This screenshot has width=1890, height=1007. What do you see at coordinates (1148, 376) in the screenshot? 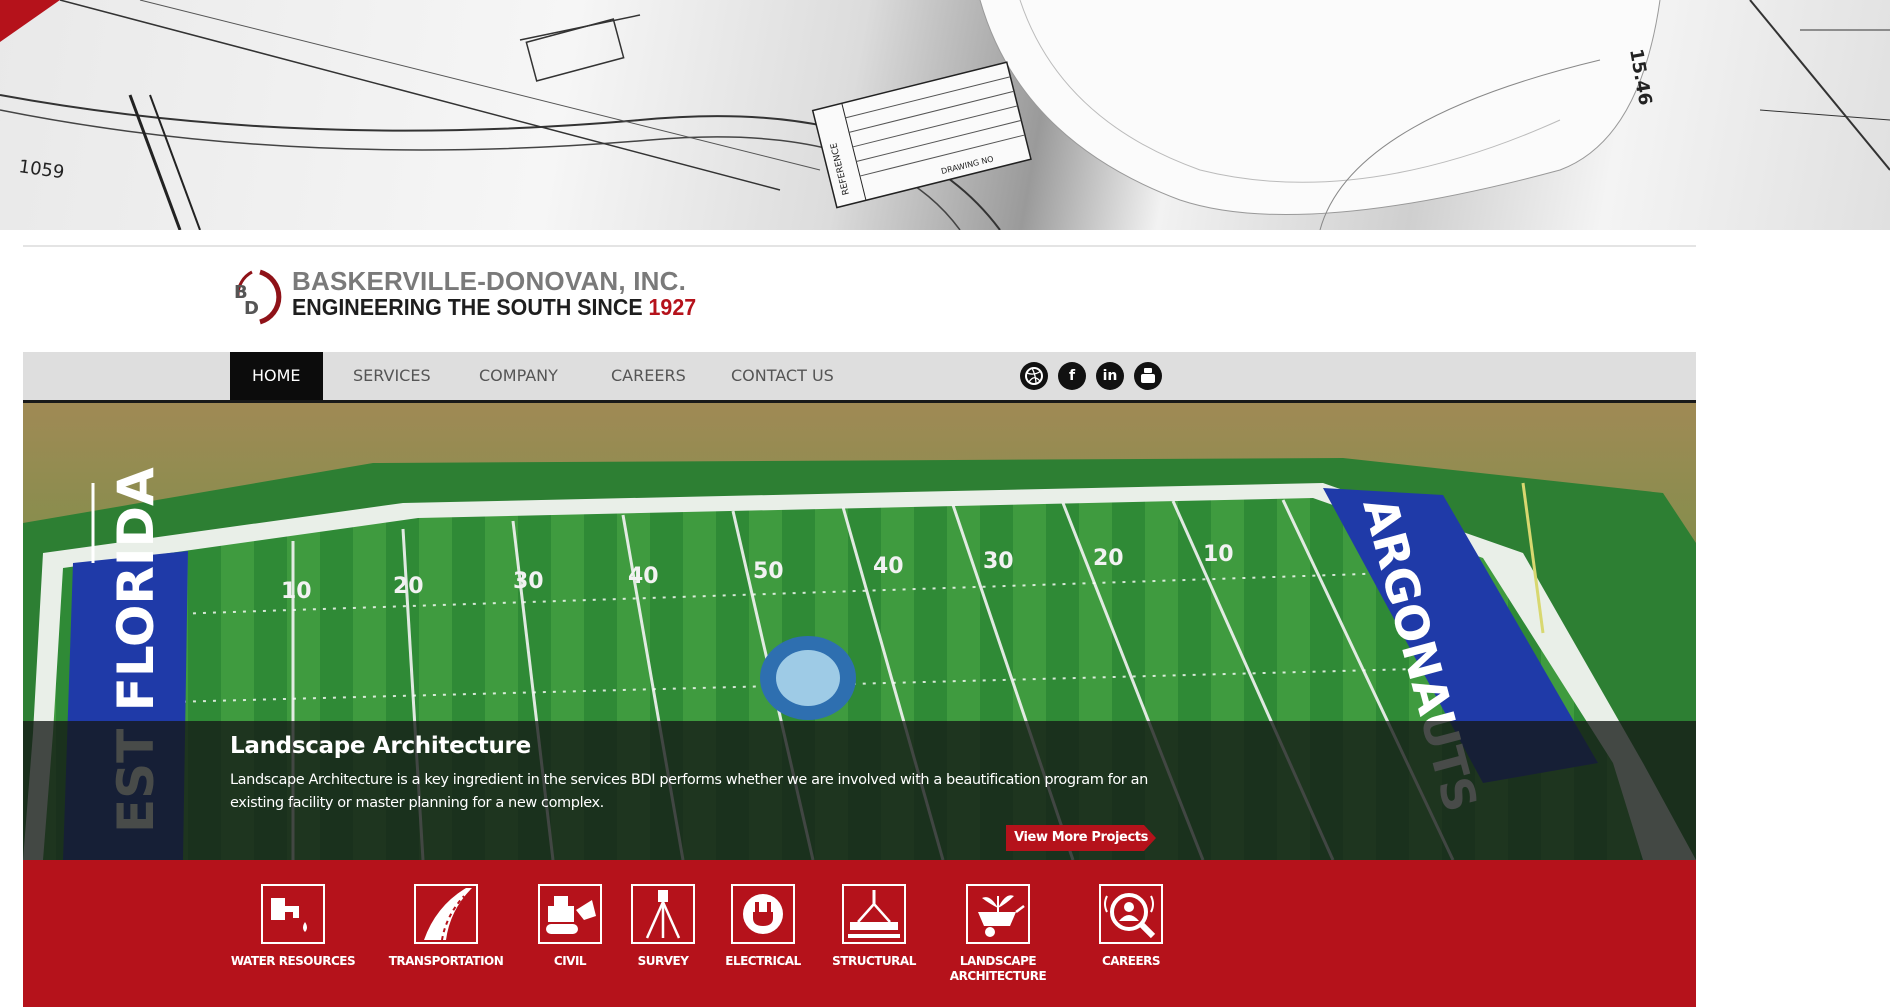
I see `youtube-icon` at bounding box center [1148, 376].